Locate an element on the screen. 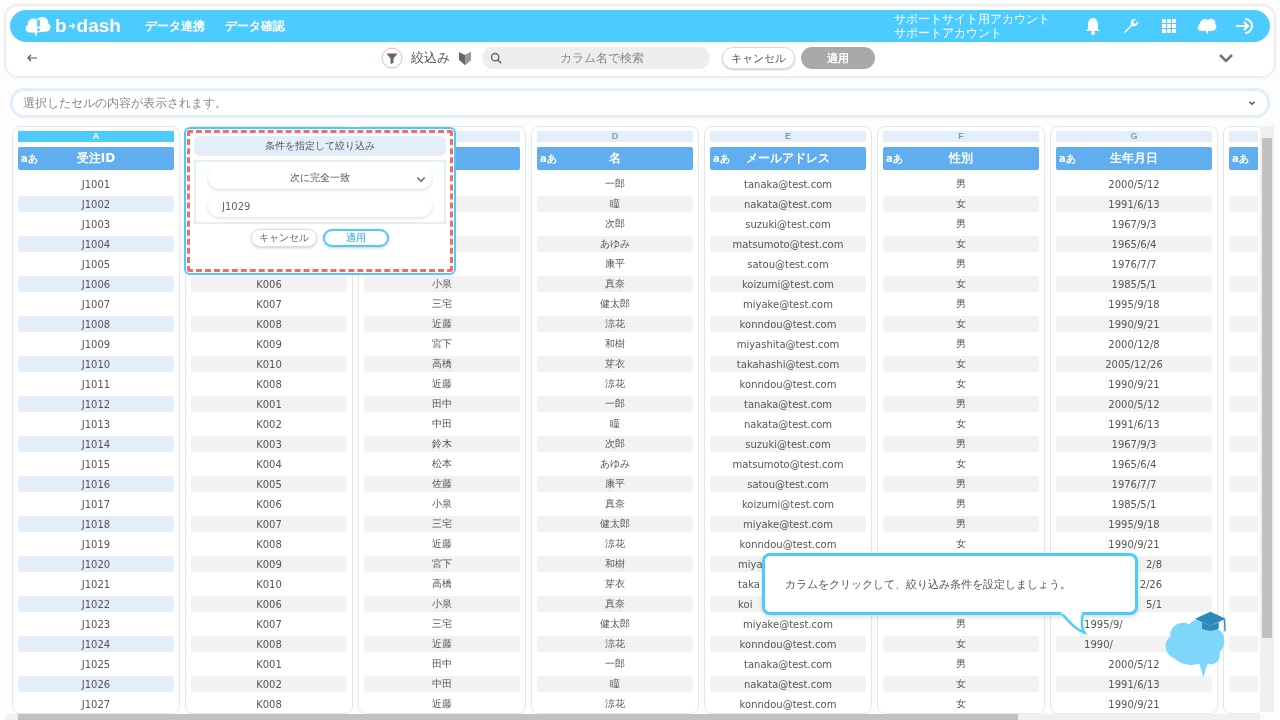 The width and height of the screenshot is (1280, 720). table-cell: tanaka@test.com is located at coordinates (788, 404).